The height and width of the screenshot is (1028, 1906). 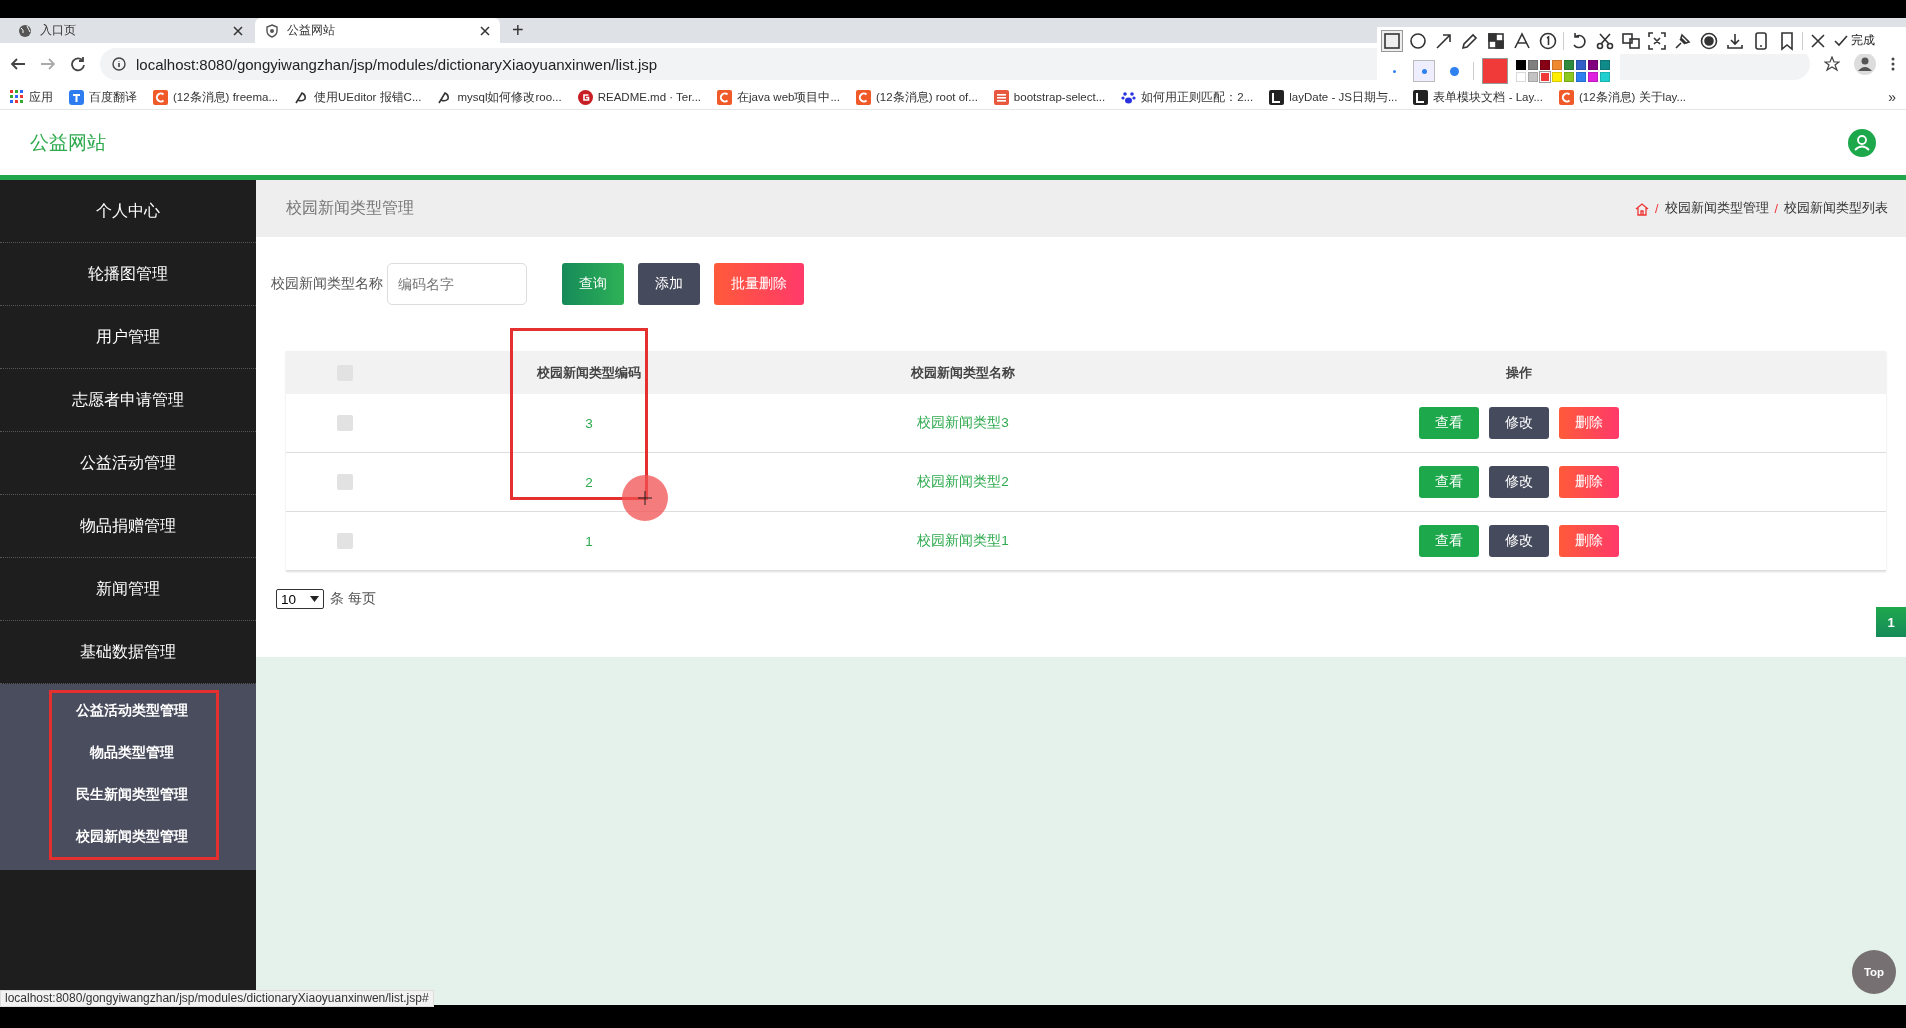 What do you see at coordinates (68, 142) in the screenshot?
I see `site-title: 公益网站` at bounding box center [68, 142].